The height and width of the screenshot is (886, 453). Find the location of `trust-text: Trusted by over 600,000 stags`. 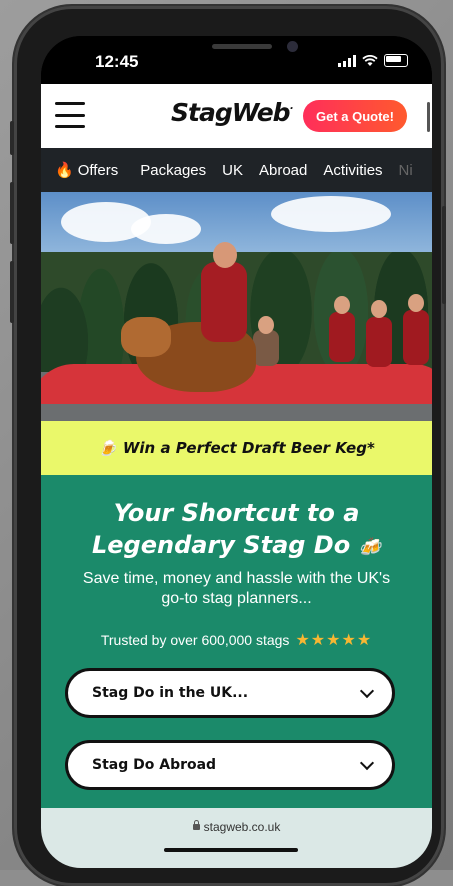

trust-text: Trusted by over 600,000 stags is located at coordinates (195, 640).